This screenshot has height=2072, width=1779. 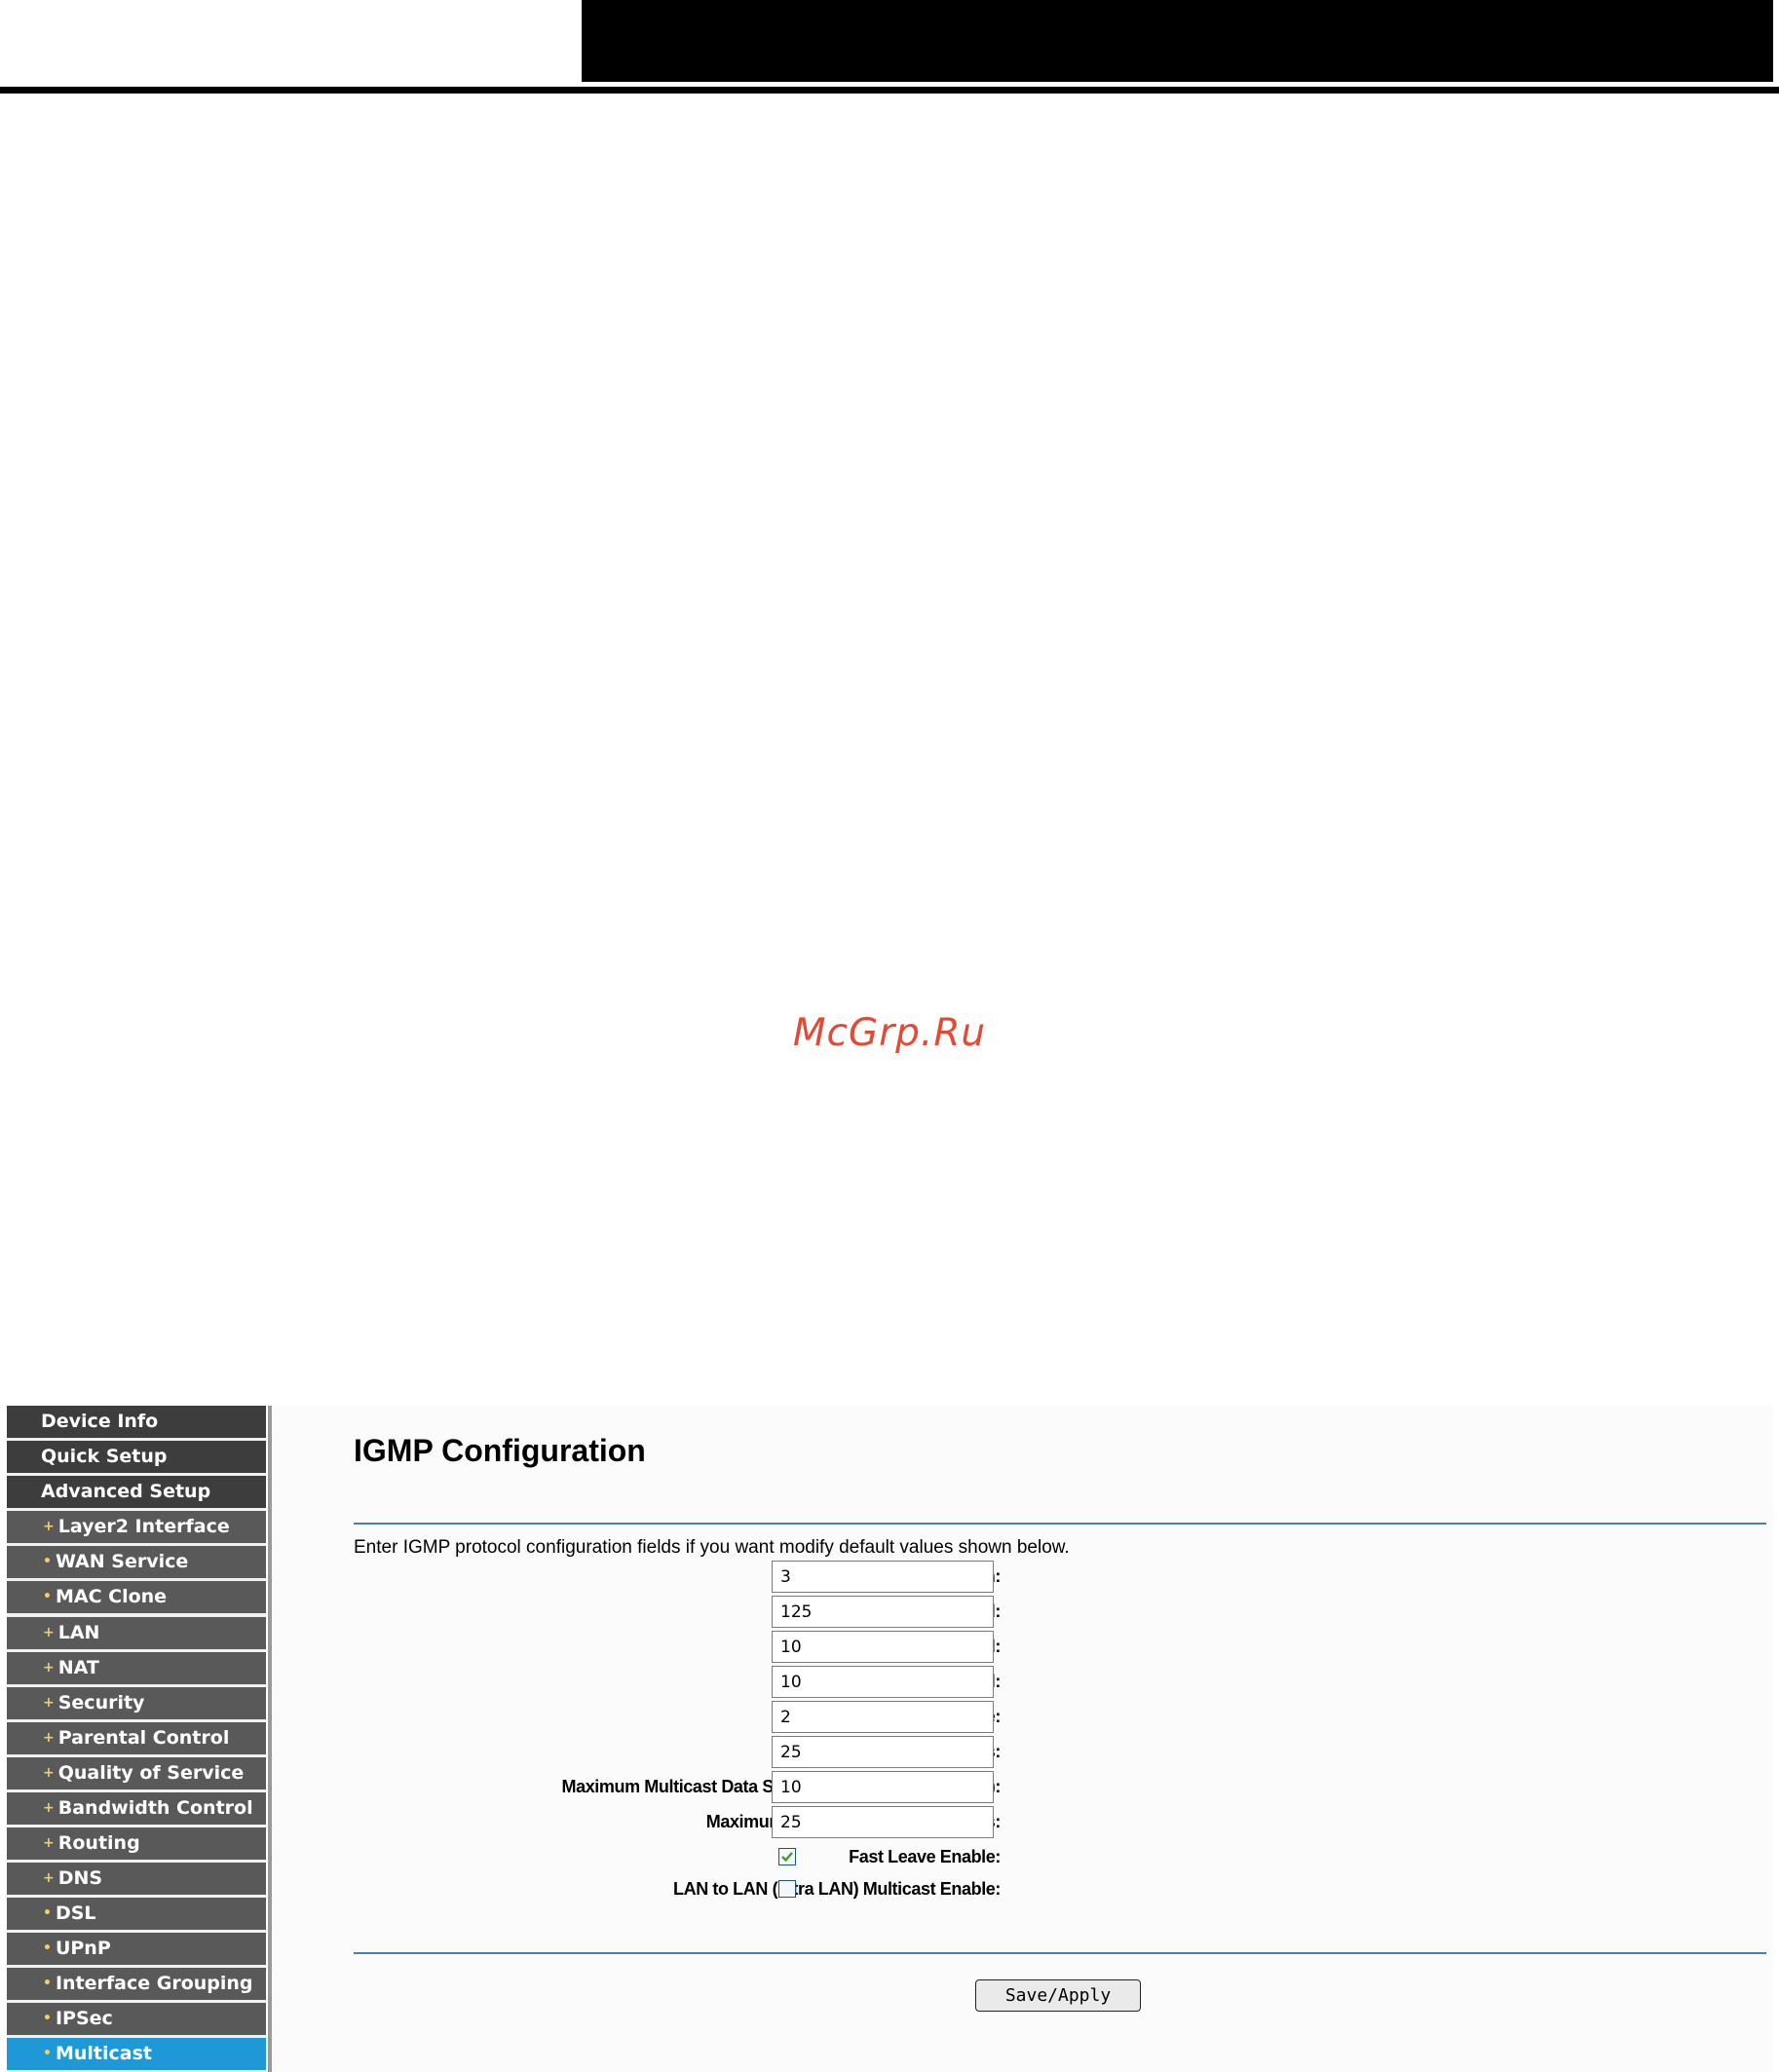 I want to click on field-input-query-interval, so click(x=883, y=1612).